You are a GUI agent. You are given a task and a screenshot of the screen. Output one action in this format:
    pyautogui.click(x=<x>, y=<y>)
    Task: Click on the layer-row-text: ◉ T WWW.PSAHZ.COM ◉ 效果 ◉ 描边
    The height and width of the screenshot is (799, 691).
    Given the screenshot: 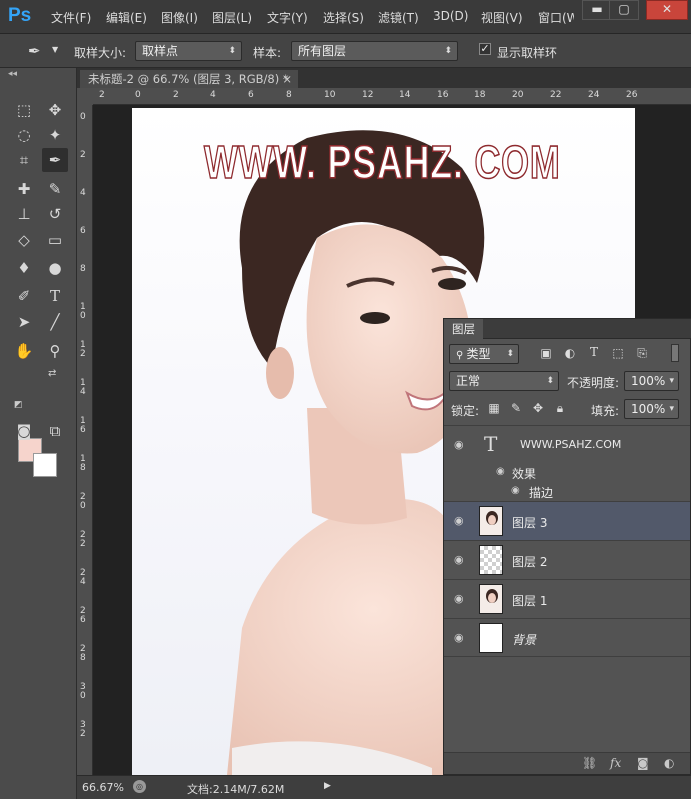 What is the action you would take?
    pyautogui.click(x=567, y=463)
    